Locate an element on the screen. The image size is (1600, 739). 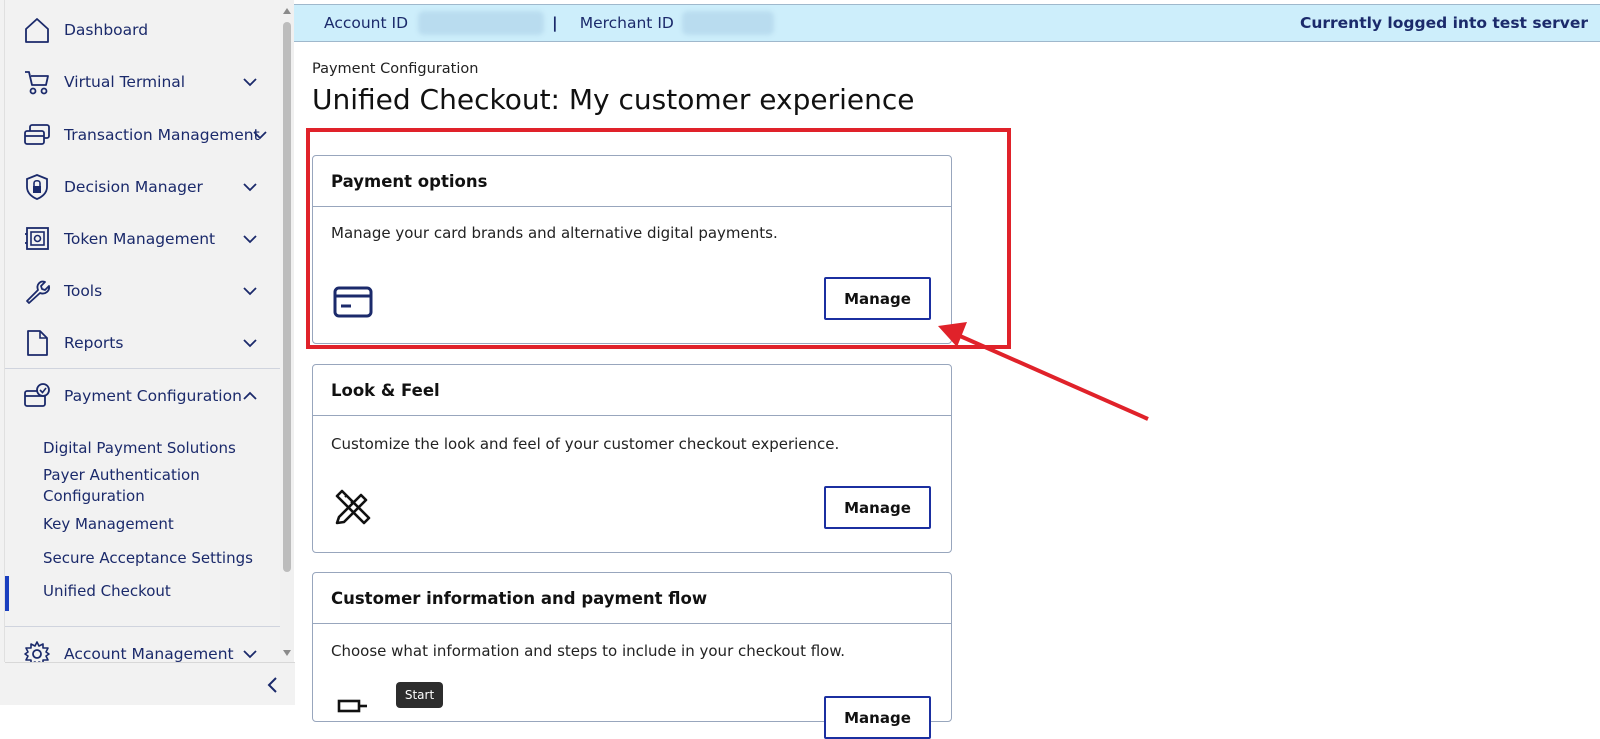
chevron-left-icon is located at coordinates (273, 685).